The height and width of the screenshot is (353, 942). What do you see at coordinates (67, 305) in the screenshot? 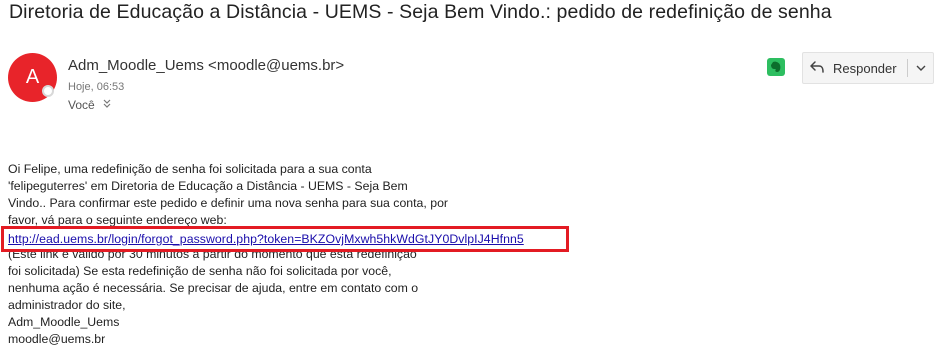
I see `body-line: administrador do site,` at bounding box center [67, 305].